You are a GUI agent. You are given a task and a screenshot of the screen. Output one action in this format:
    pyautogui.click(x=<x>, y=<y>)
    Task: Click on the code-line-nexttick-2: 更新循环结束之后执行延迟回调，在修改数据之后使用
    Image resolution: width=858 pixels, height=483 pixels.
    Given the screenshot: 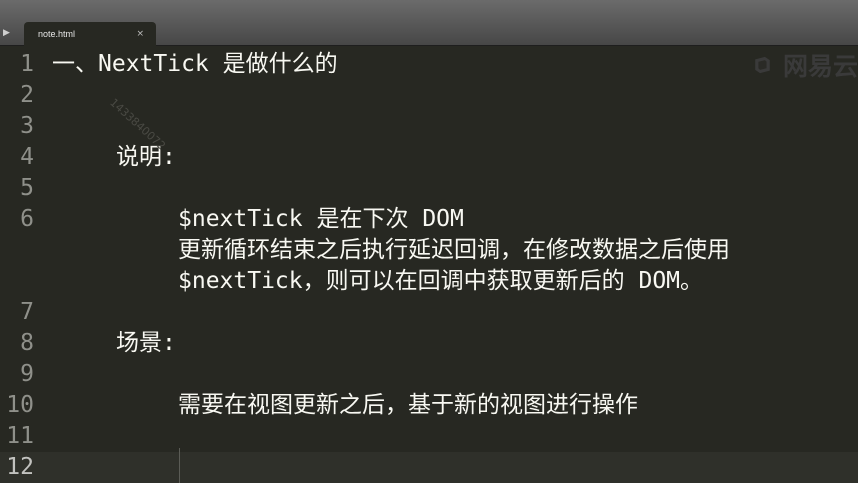 What is the action you would take?
    pyautogui.click(x=454, y=250)
    